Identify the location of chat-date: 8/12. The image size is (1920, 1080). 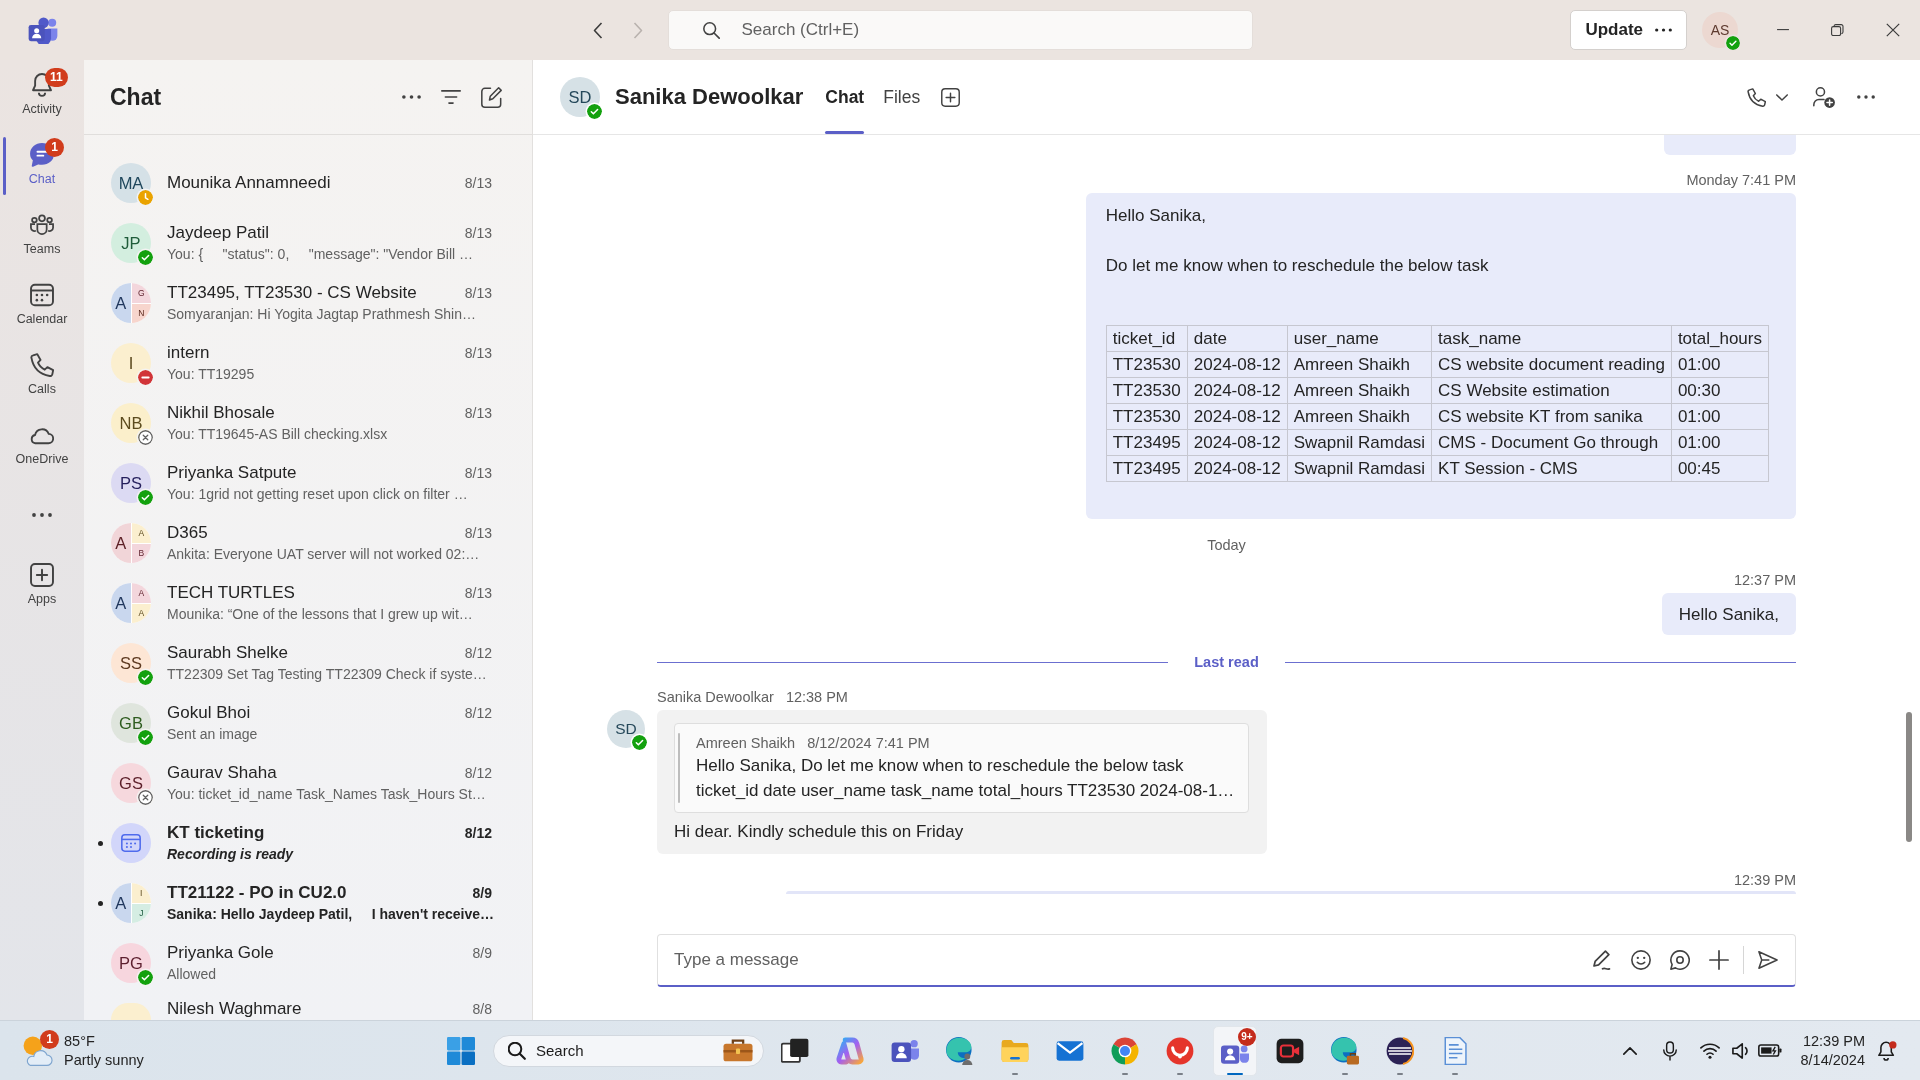
(478, 653).